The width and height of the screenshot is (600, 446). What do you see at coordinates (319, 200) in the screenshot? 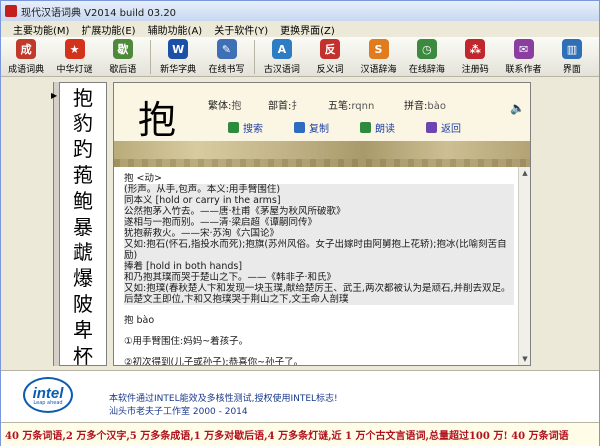
I see `definition-line: 同本义 [hold or carry in the arms]` at bounding box center [319, 200].